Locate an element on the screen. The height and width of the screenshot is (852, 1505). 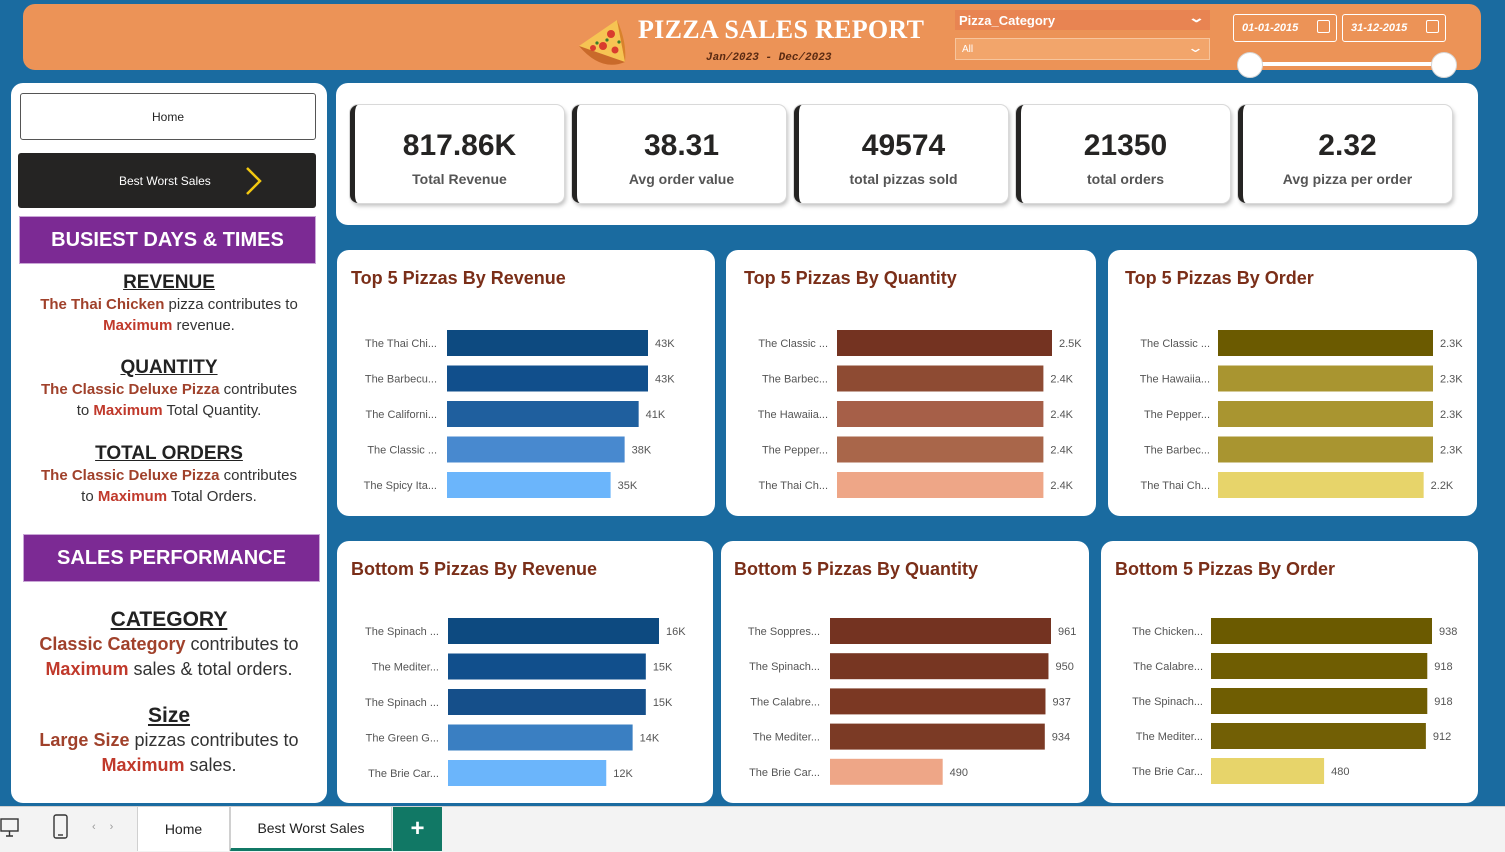
quantity-tail: Total Quantity. is located at coordinates (212, 410).